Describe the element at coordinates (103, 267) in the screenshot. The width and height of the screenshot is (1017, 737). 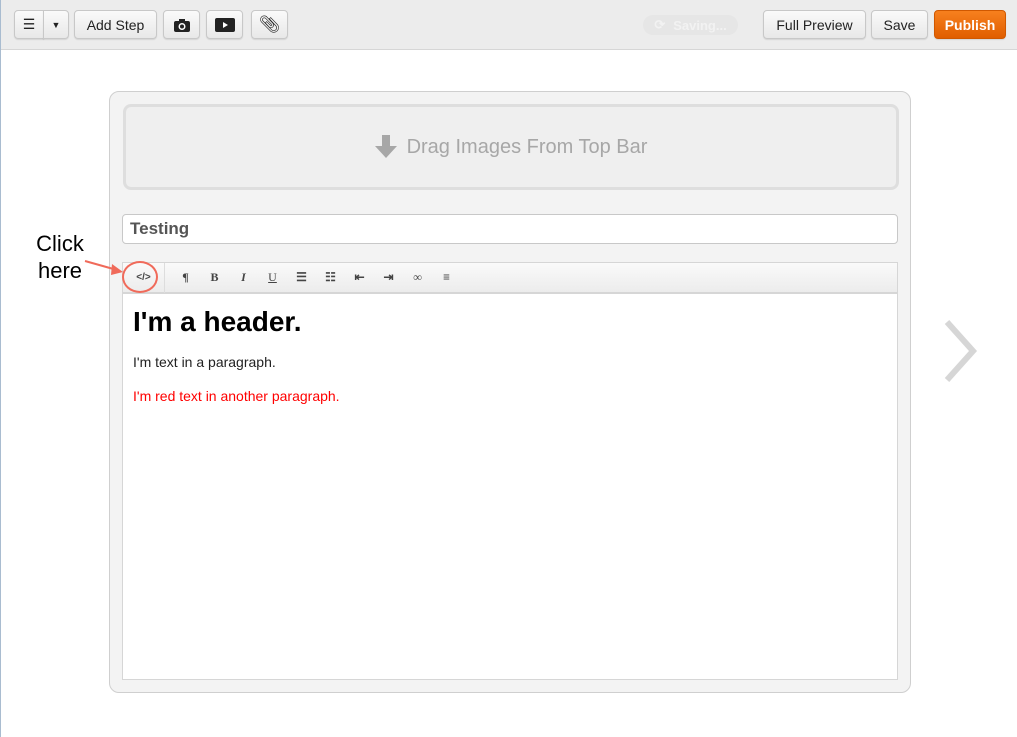
I see `annotation-arrow-icon` at that location.